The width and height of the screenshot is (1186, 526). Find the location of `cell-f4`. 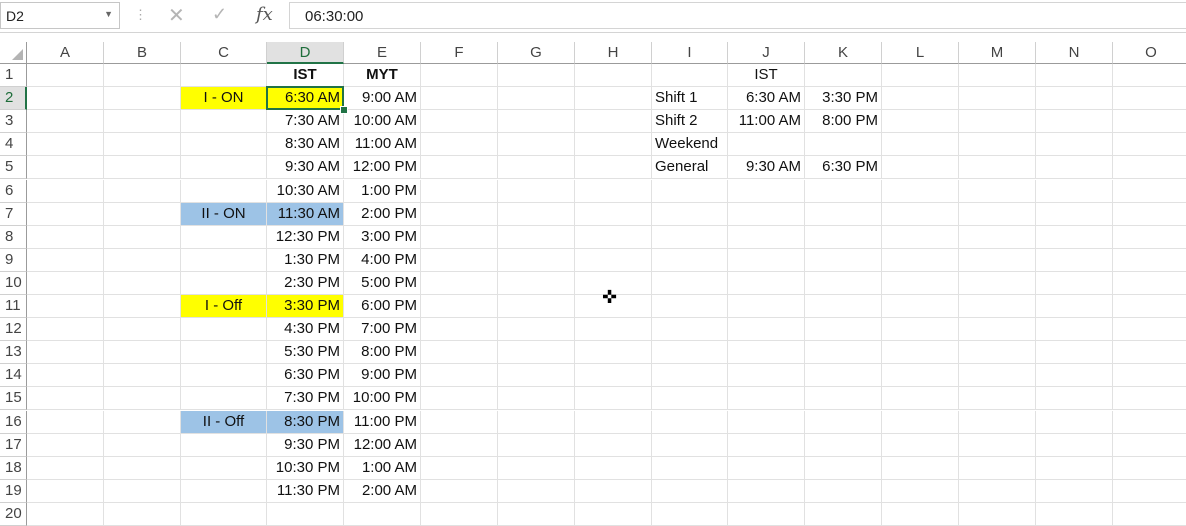

cell-f4 is located at coordinates (459, 145).